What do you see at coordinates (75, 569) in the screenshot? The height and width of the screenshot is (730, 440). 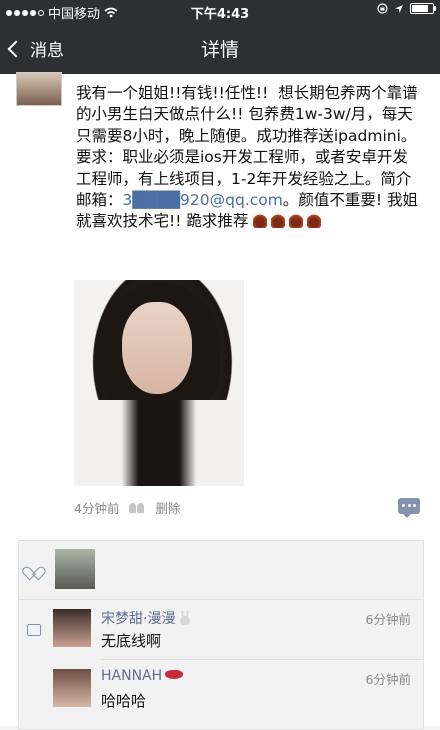 I see `liker-avatar` at bounding box center [75, 569].